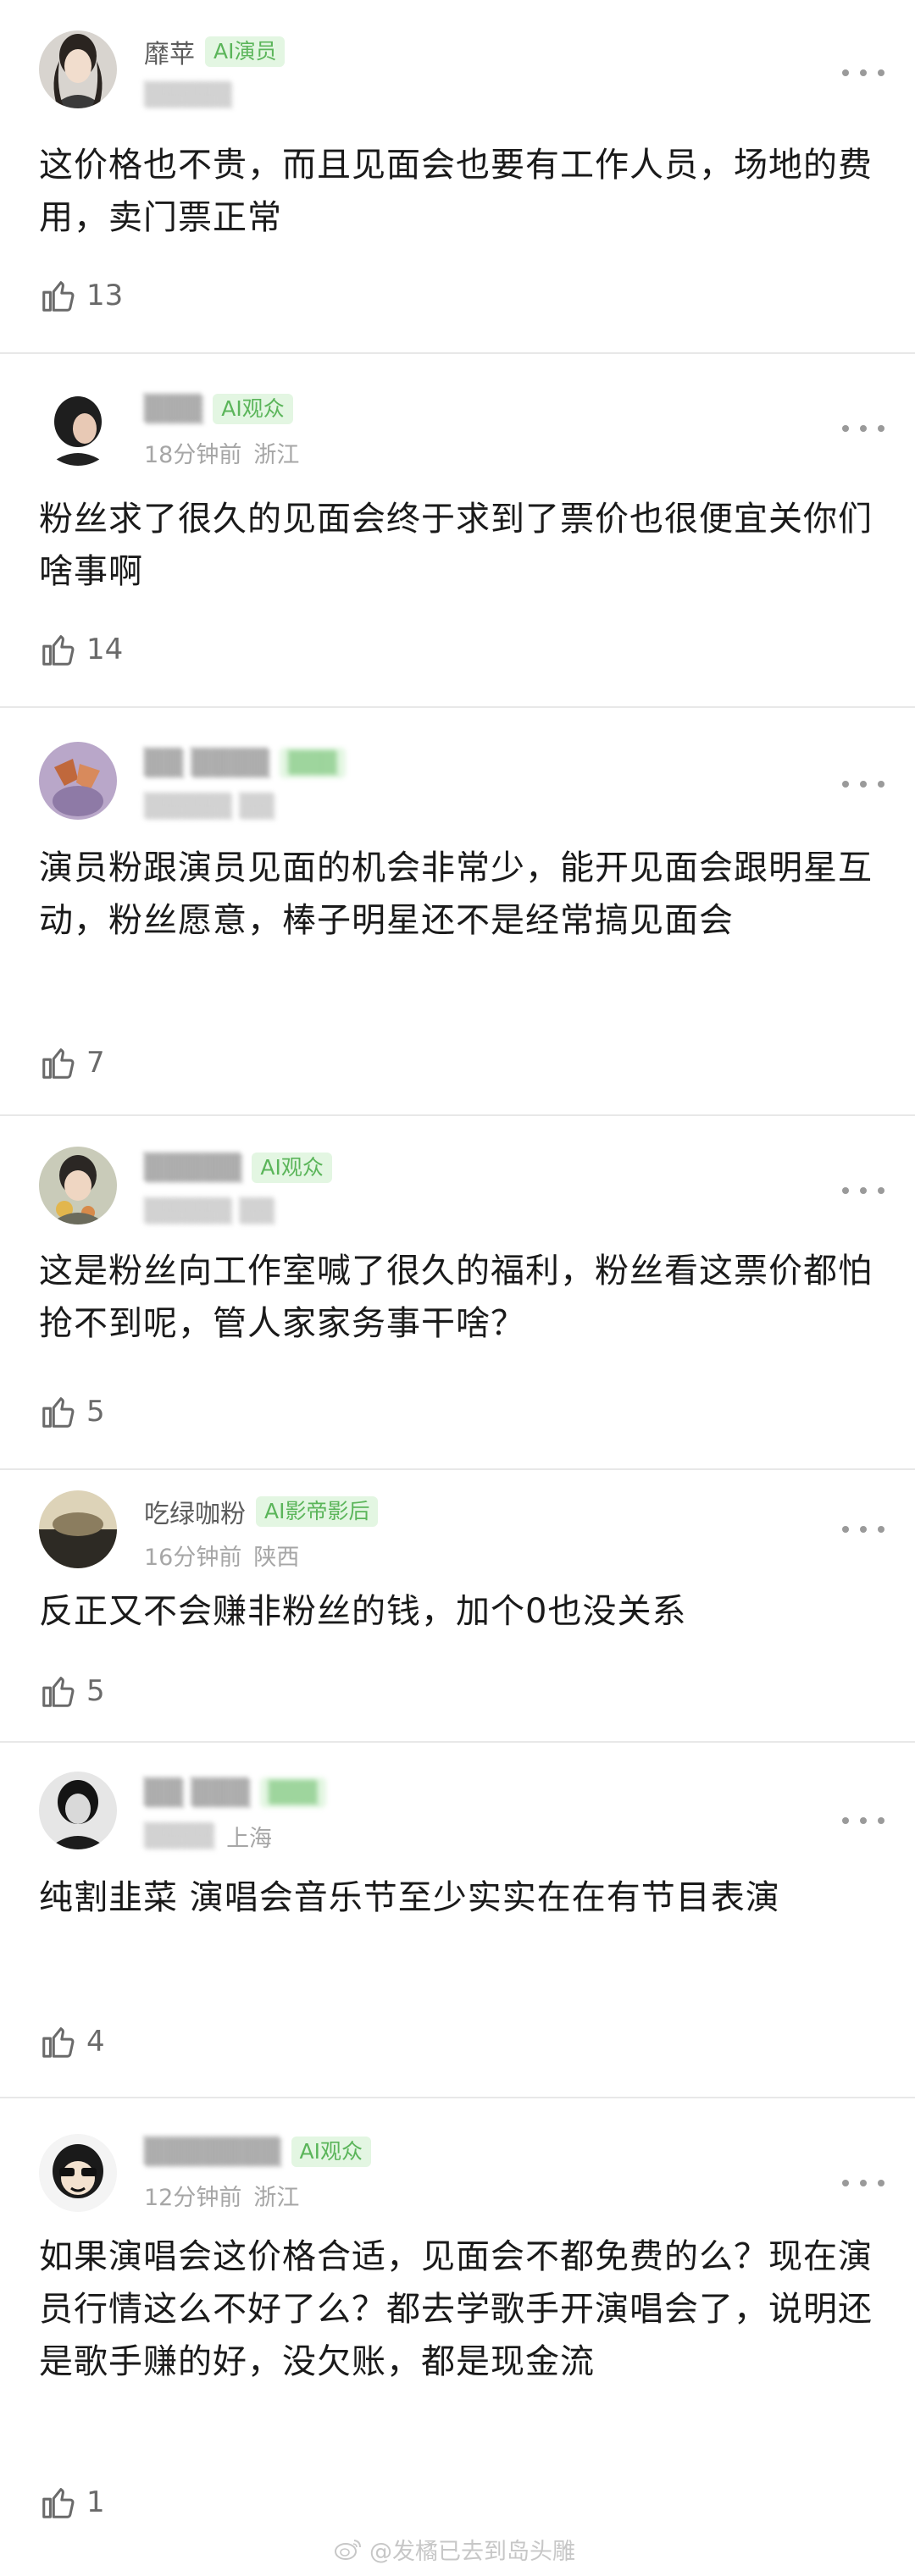 This screenshot has width=915, height=2576. Describe the element at coordinates (456, 192) in the screenshot. I see `comment-text: 这价格也不贵，而且见面会也要有工作人员，场地的费用，卖门票正常` at that location.